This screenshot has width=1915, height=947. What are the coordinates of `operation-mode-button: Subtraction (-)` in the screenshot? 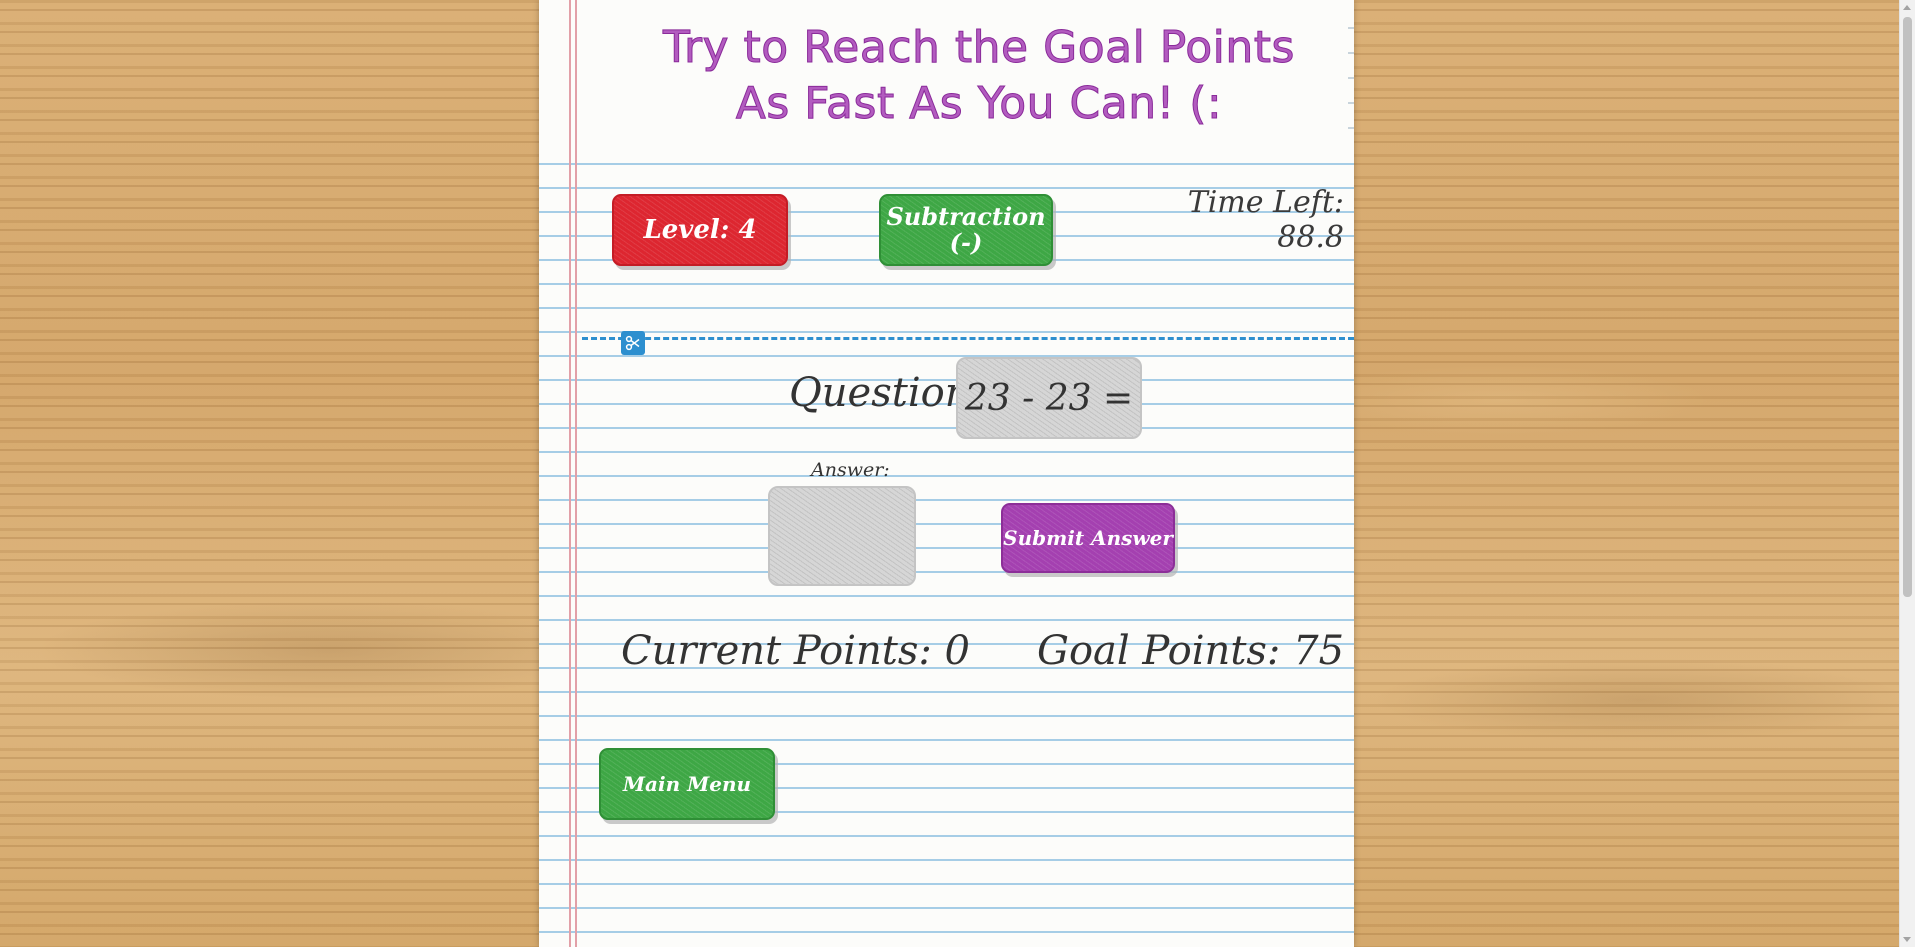 It's located at (966, 230).